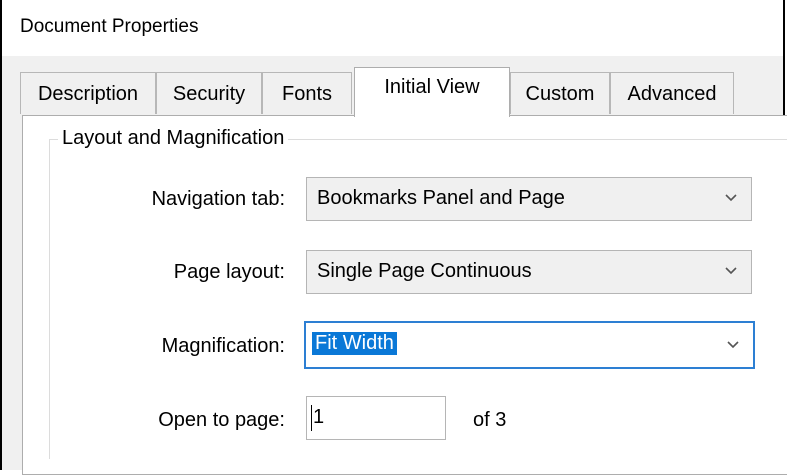 The image size is (787, 475). What do you see at coordinates (441, 198) in the screenshot?
I see `navigation-tab-value: Bookmarks Panel and Page` at bounding box center [441, 198].